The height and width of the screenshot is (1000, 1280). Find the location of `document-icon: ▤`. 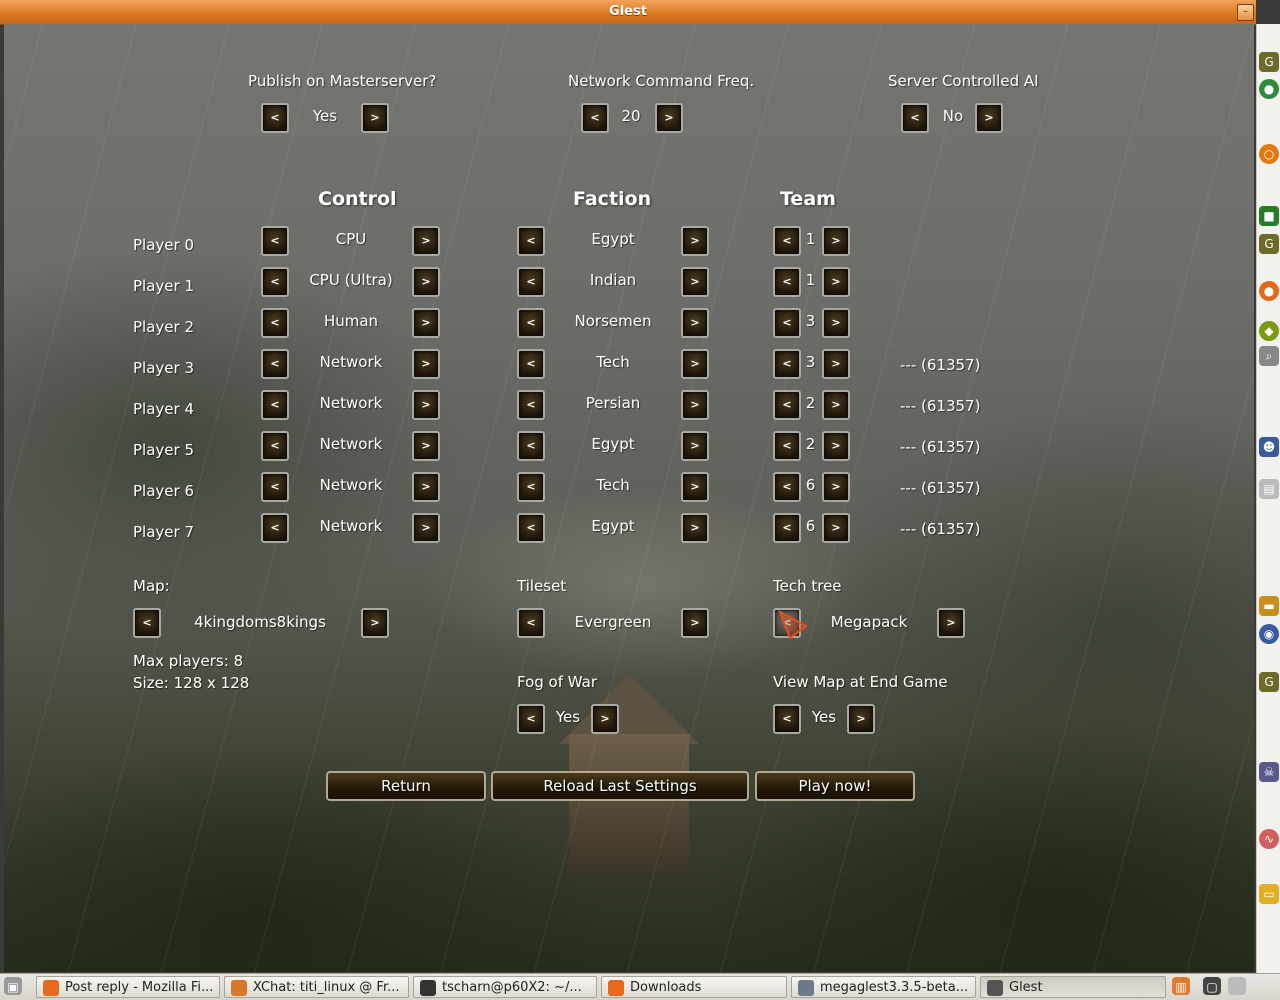

document-icon: ▤ is located at coordinates (1269, 489).